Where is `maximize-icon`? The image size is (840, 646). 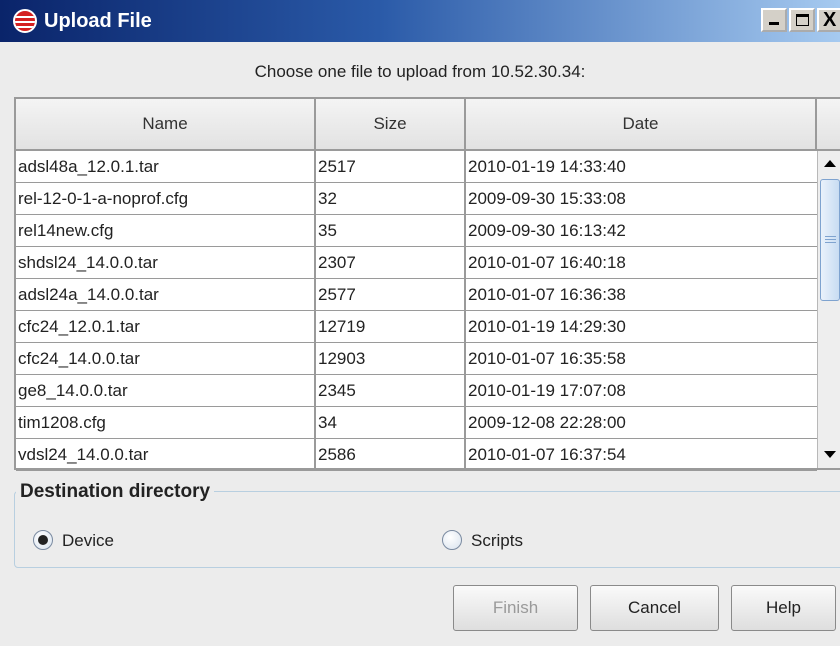 maximize-icon is located at coordinates (802, 20).